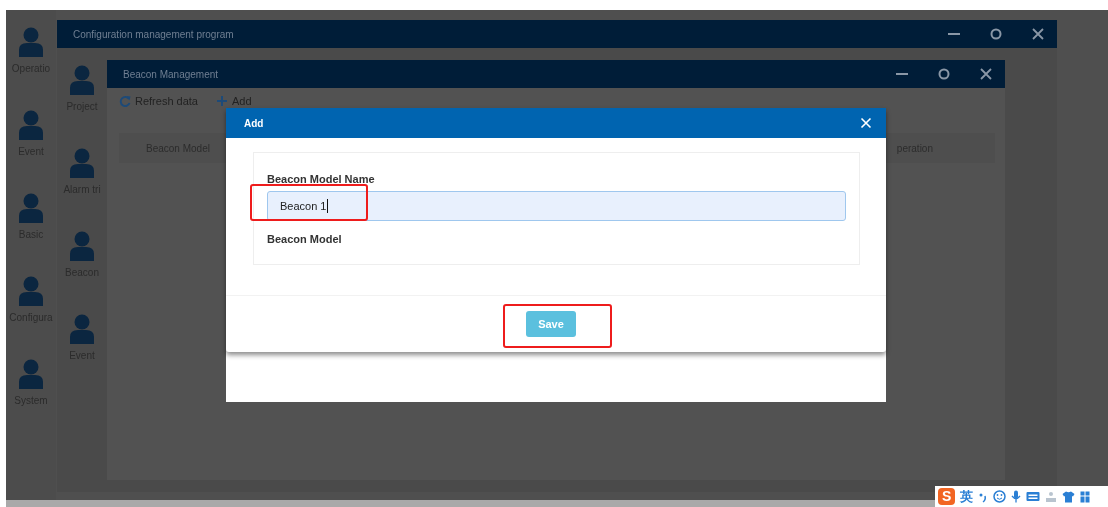  Describe the element at coordinates (556, 206) in the screenshot. I see `input-field: Beacon 1` at that location.